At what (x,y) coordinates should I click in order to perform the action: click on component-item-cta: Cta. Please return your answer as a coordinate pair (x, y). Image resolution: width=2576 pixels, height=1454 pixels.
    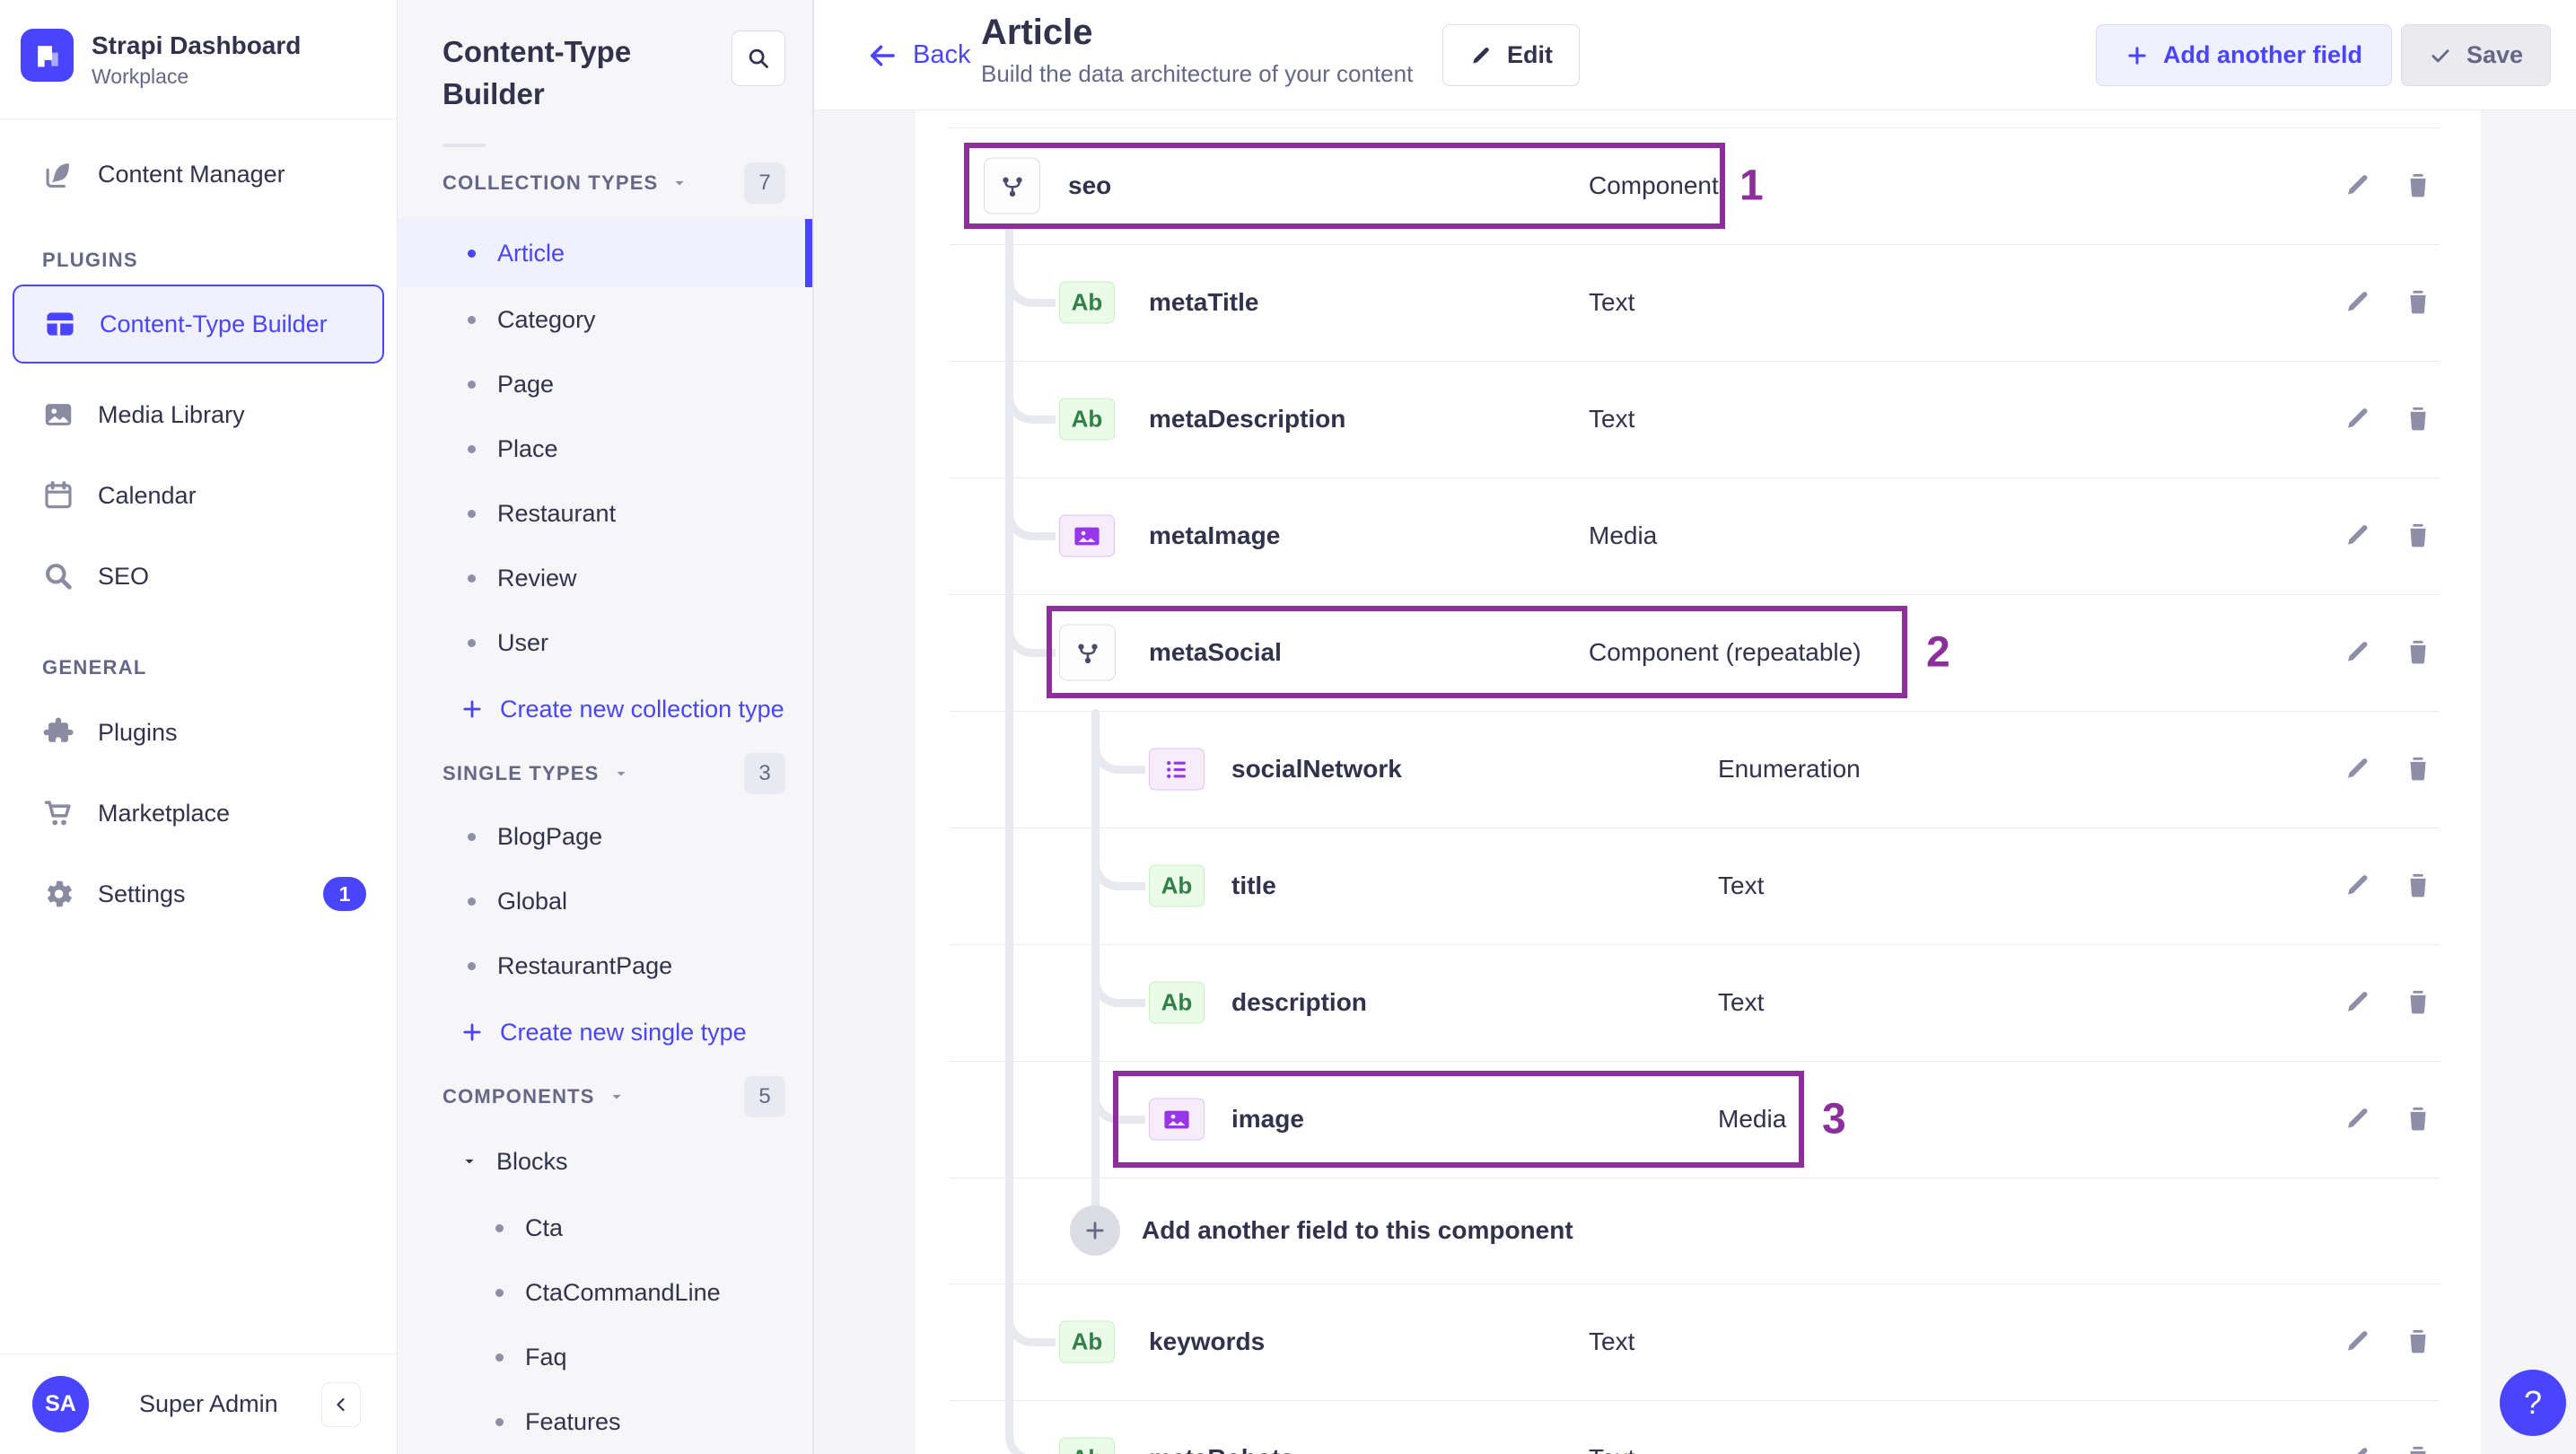
    Looking at the image, I should click on (605, 1228).